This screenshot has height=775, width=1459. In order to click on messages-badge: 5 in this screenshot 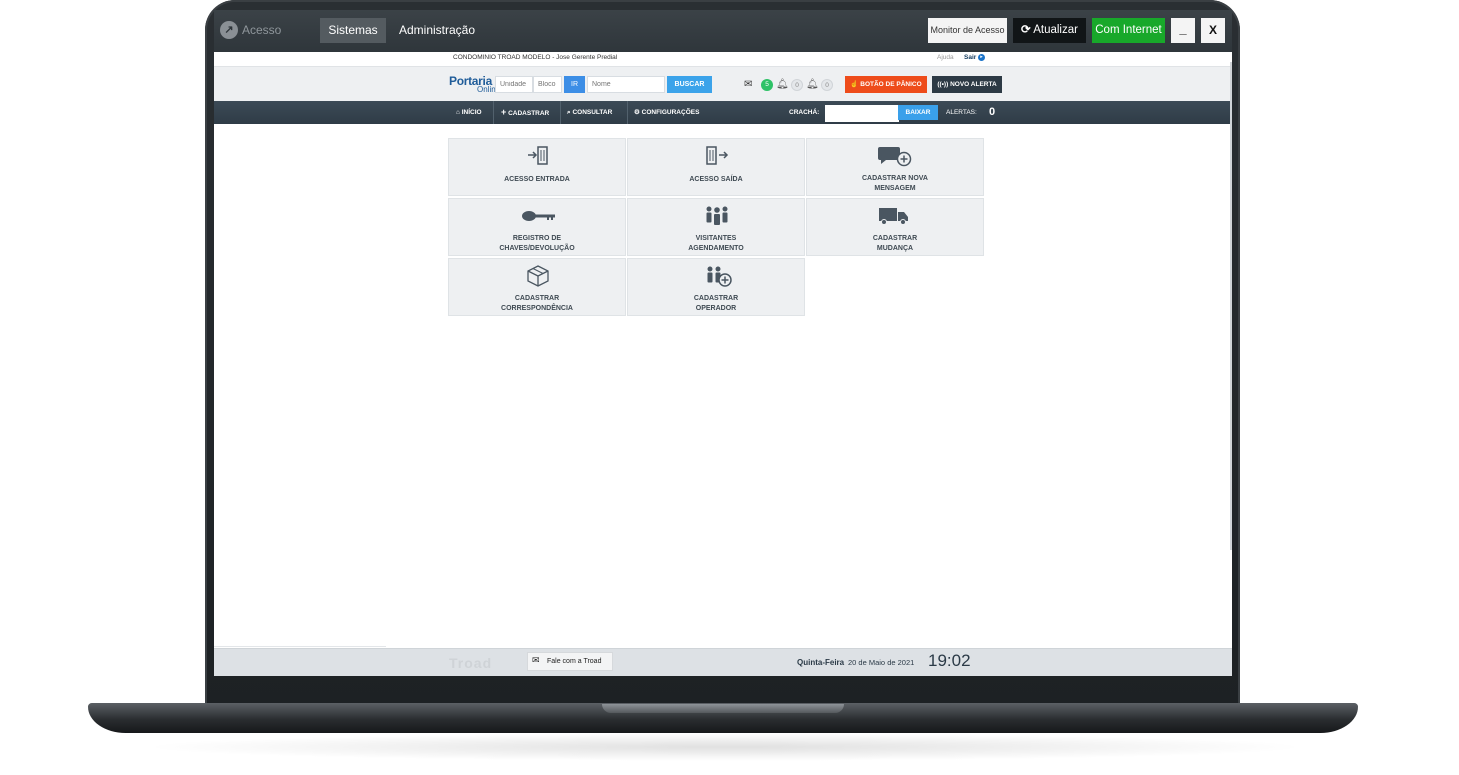, I will do `click(767, 85)`.